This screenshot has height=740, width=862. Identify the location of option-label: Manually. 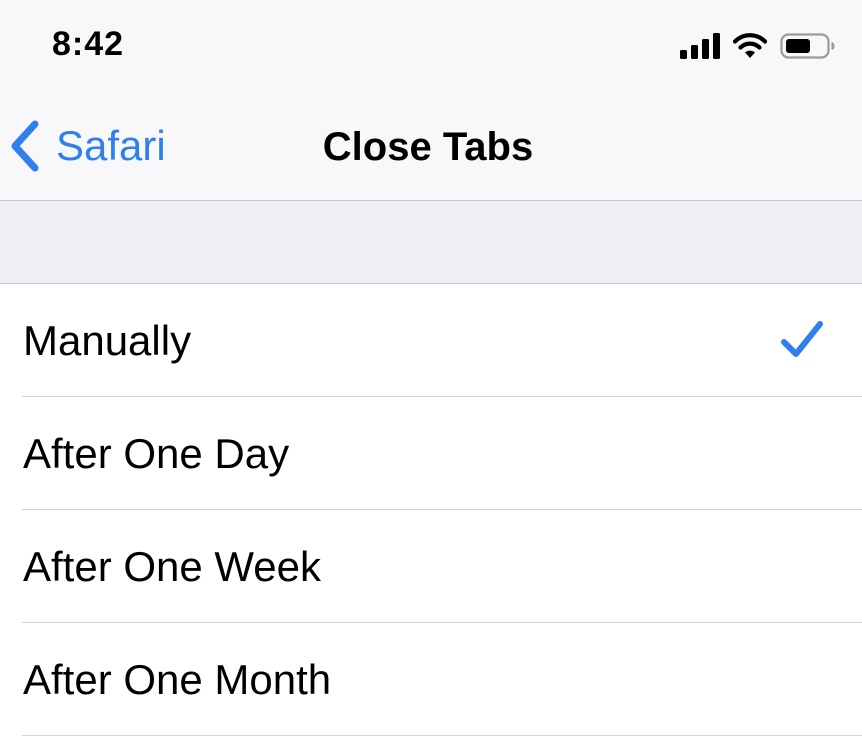
(107, 340).